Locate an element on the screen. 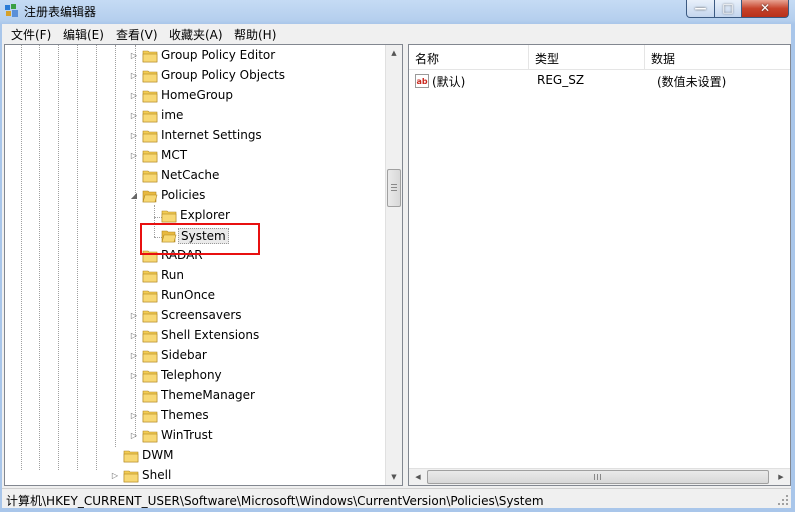 The width and height of the screenshot is (795, 512). tree-node-label: Shell Extensions is located at coordinates (210, 335).